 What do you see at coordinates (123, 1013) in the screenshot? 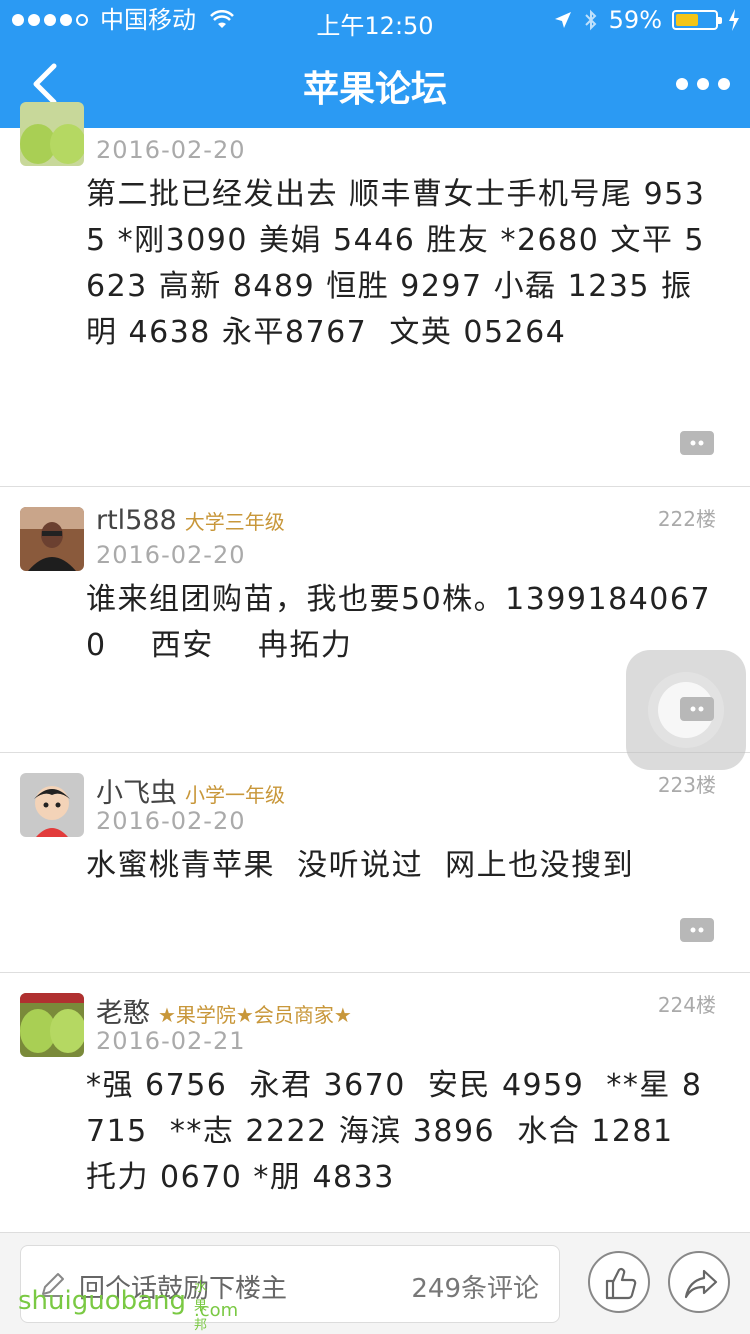
I see `username: 老憨` at bounding box center [123, 1013].